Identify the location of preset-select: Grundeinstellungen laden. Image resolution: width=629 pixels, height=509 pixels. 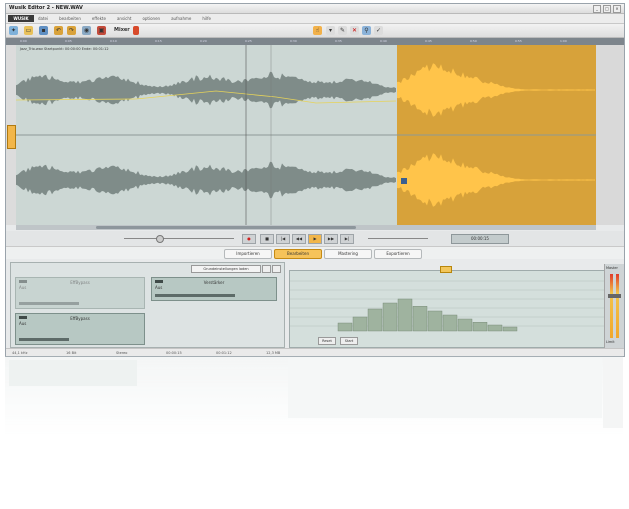
(226, 269).